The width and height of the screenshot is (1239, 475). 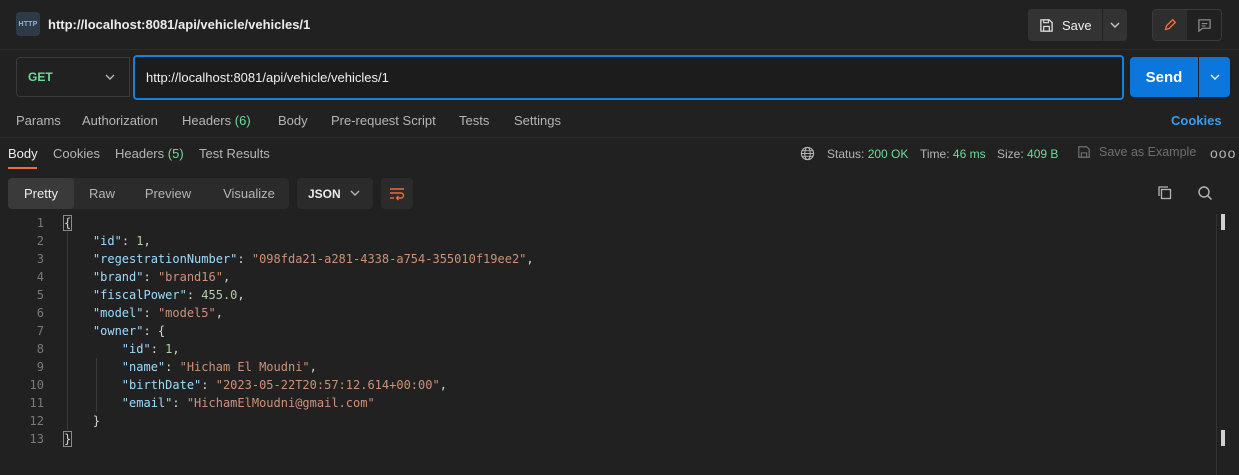 What do you see at coordinates (234, 153) in the screenshot?
I see `response-tab-test-results: Test Results` at bounding box center [234, 153].